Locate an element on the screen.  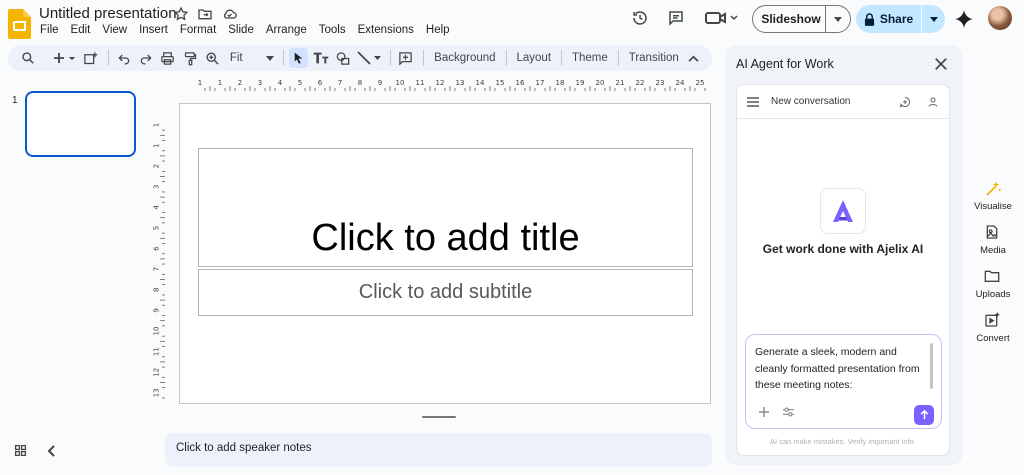
ruler-label: 22 is located at coordinates (640, 83).